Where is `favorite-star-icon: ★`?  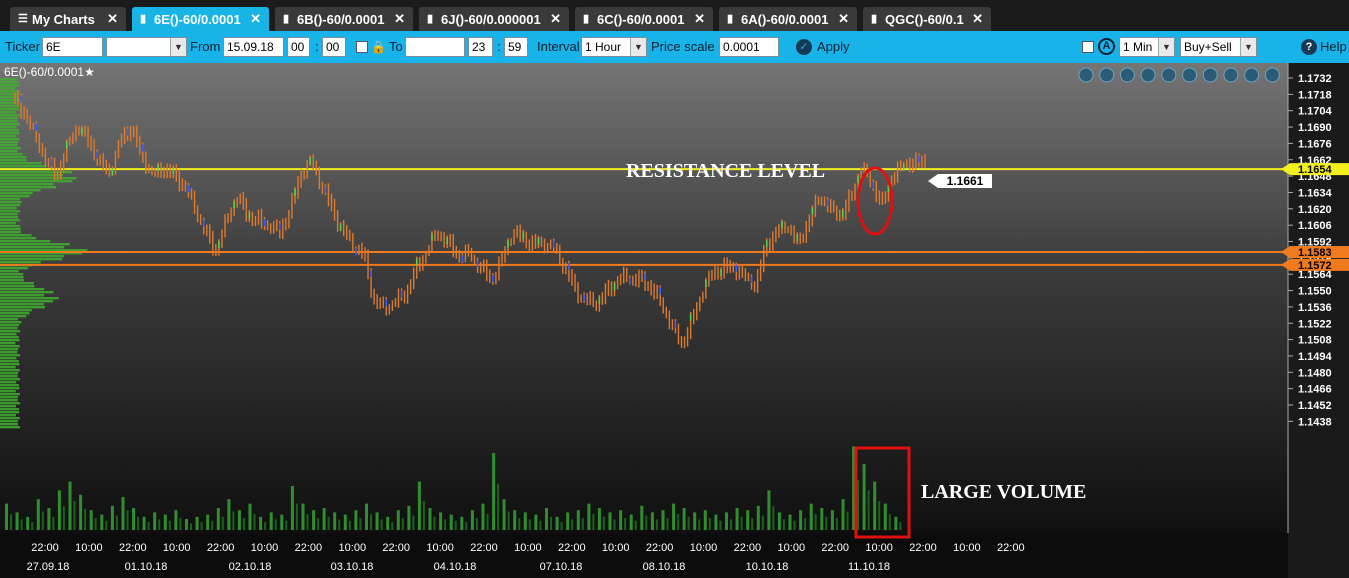
favorite-star-icon: ★ is located at coordinates (89, 72).